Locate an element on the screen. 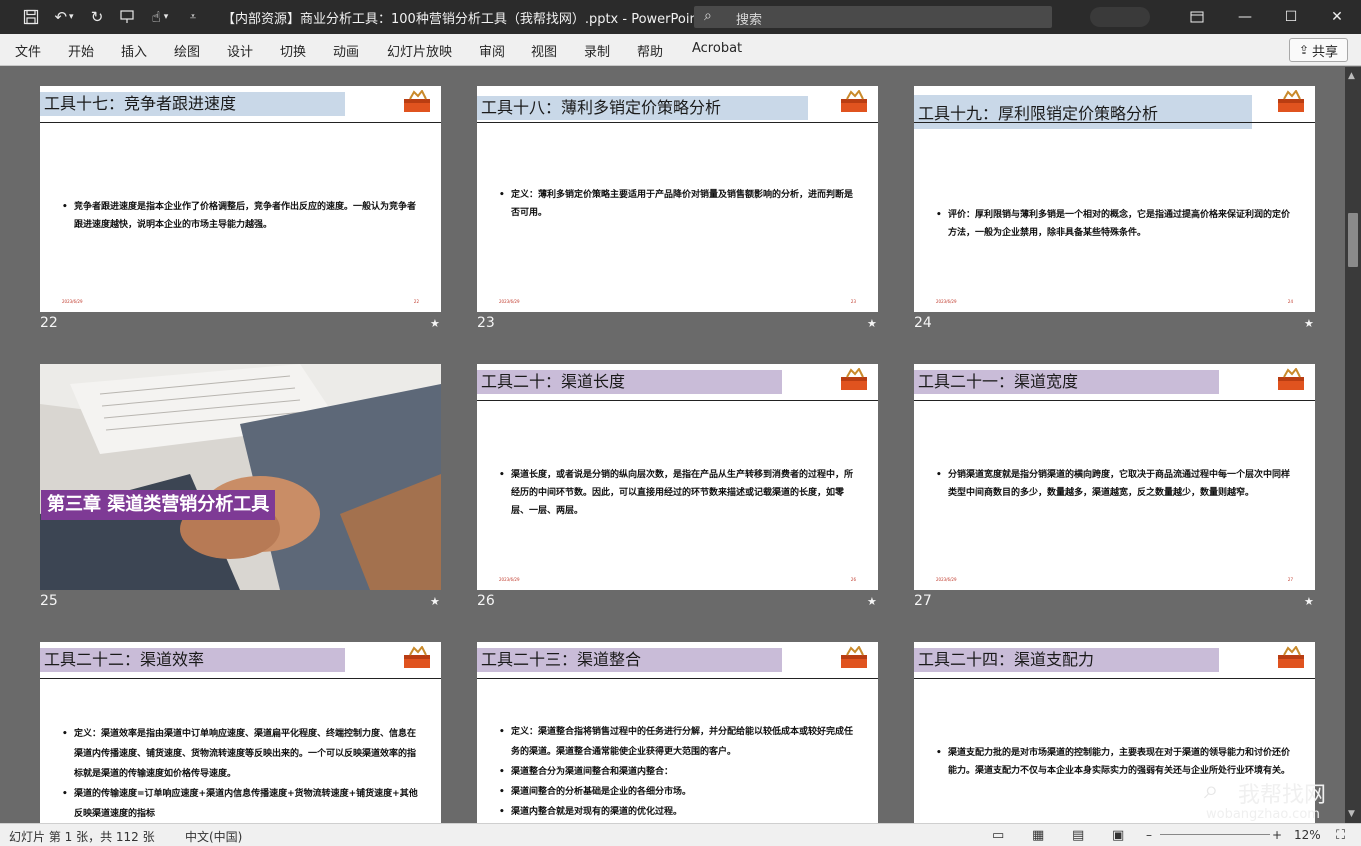 The width and height of the screenshot is (1361, 846). minimize-button: — is located at coordinates (1245, 17).